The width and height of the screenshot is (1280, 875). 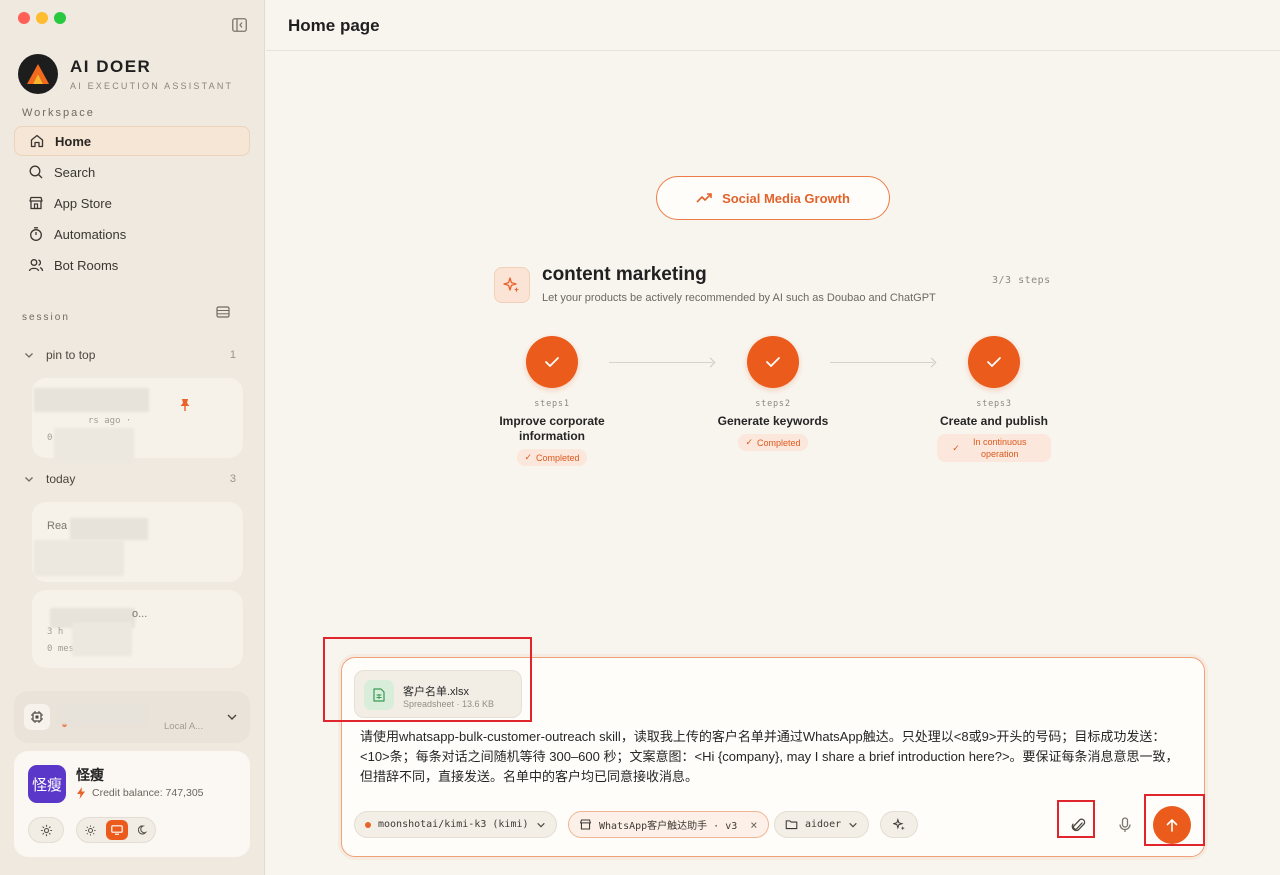 I want to click on session-time: 3 h, so click(x=55, y=632).